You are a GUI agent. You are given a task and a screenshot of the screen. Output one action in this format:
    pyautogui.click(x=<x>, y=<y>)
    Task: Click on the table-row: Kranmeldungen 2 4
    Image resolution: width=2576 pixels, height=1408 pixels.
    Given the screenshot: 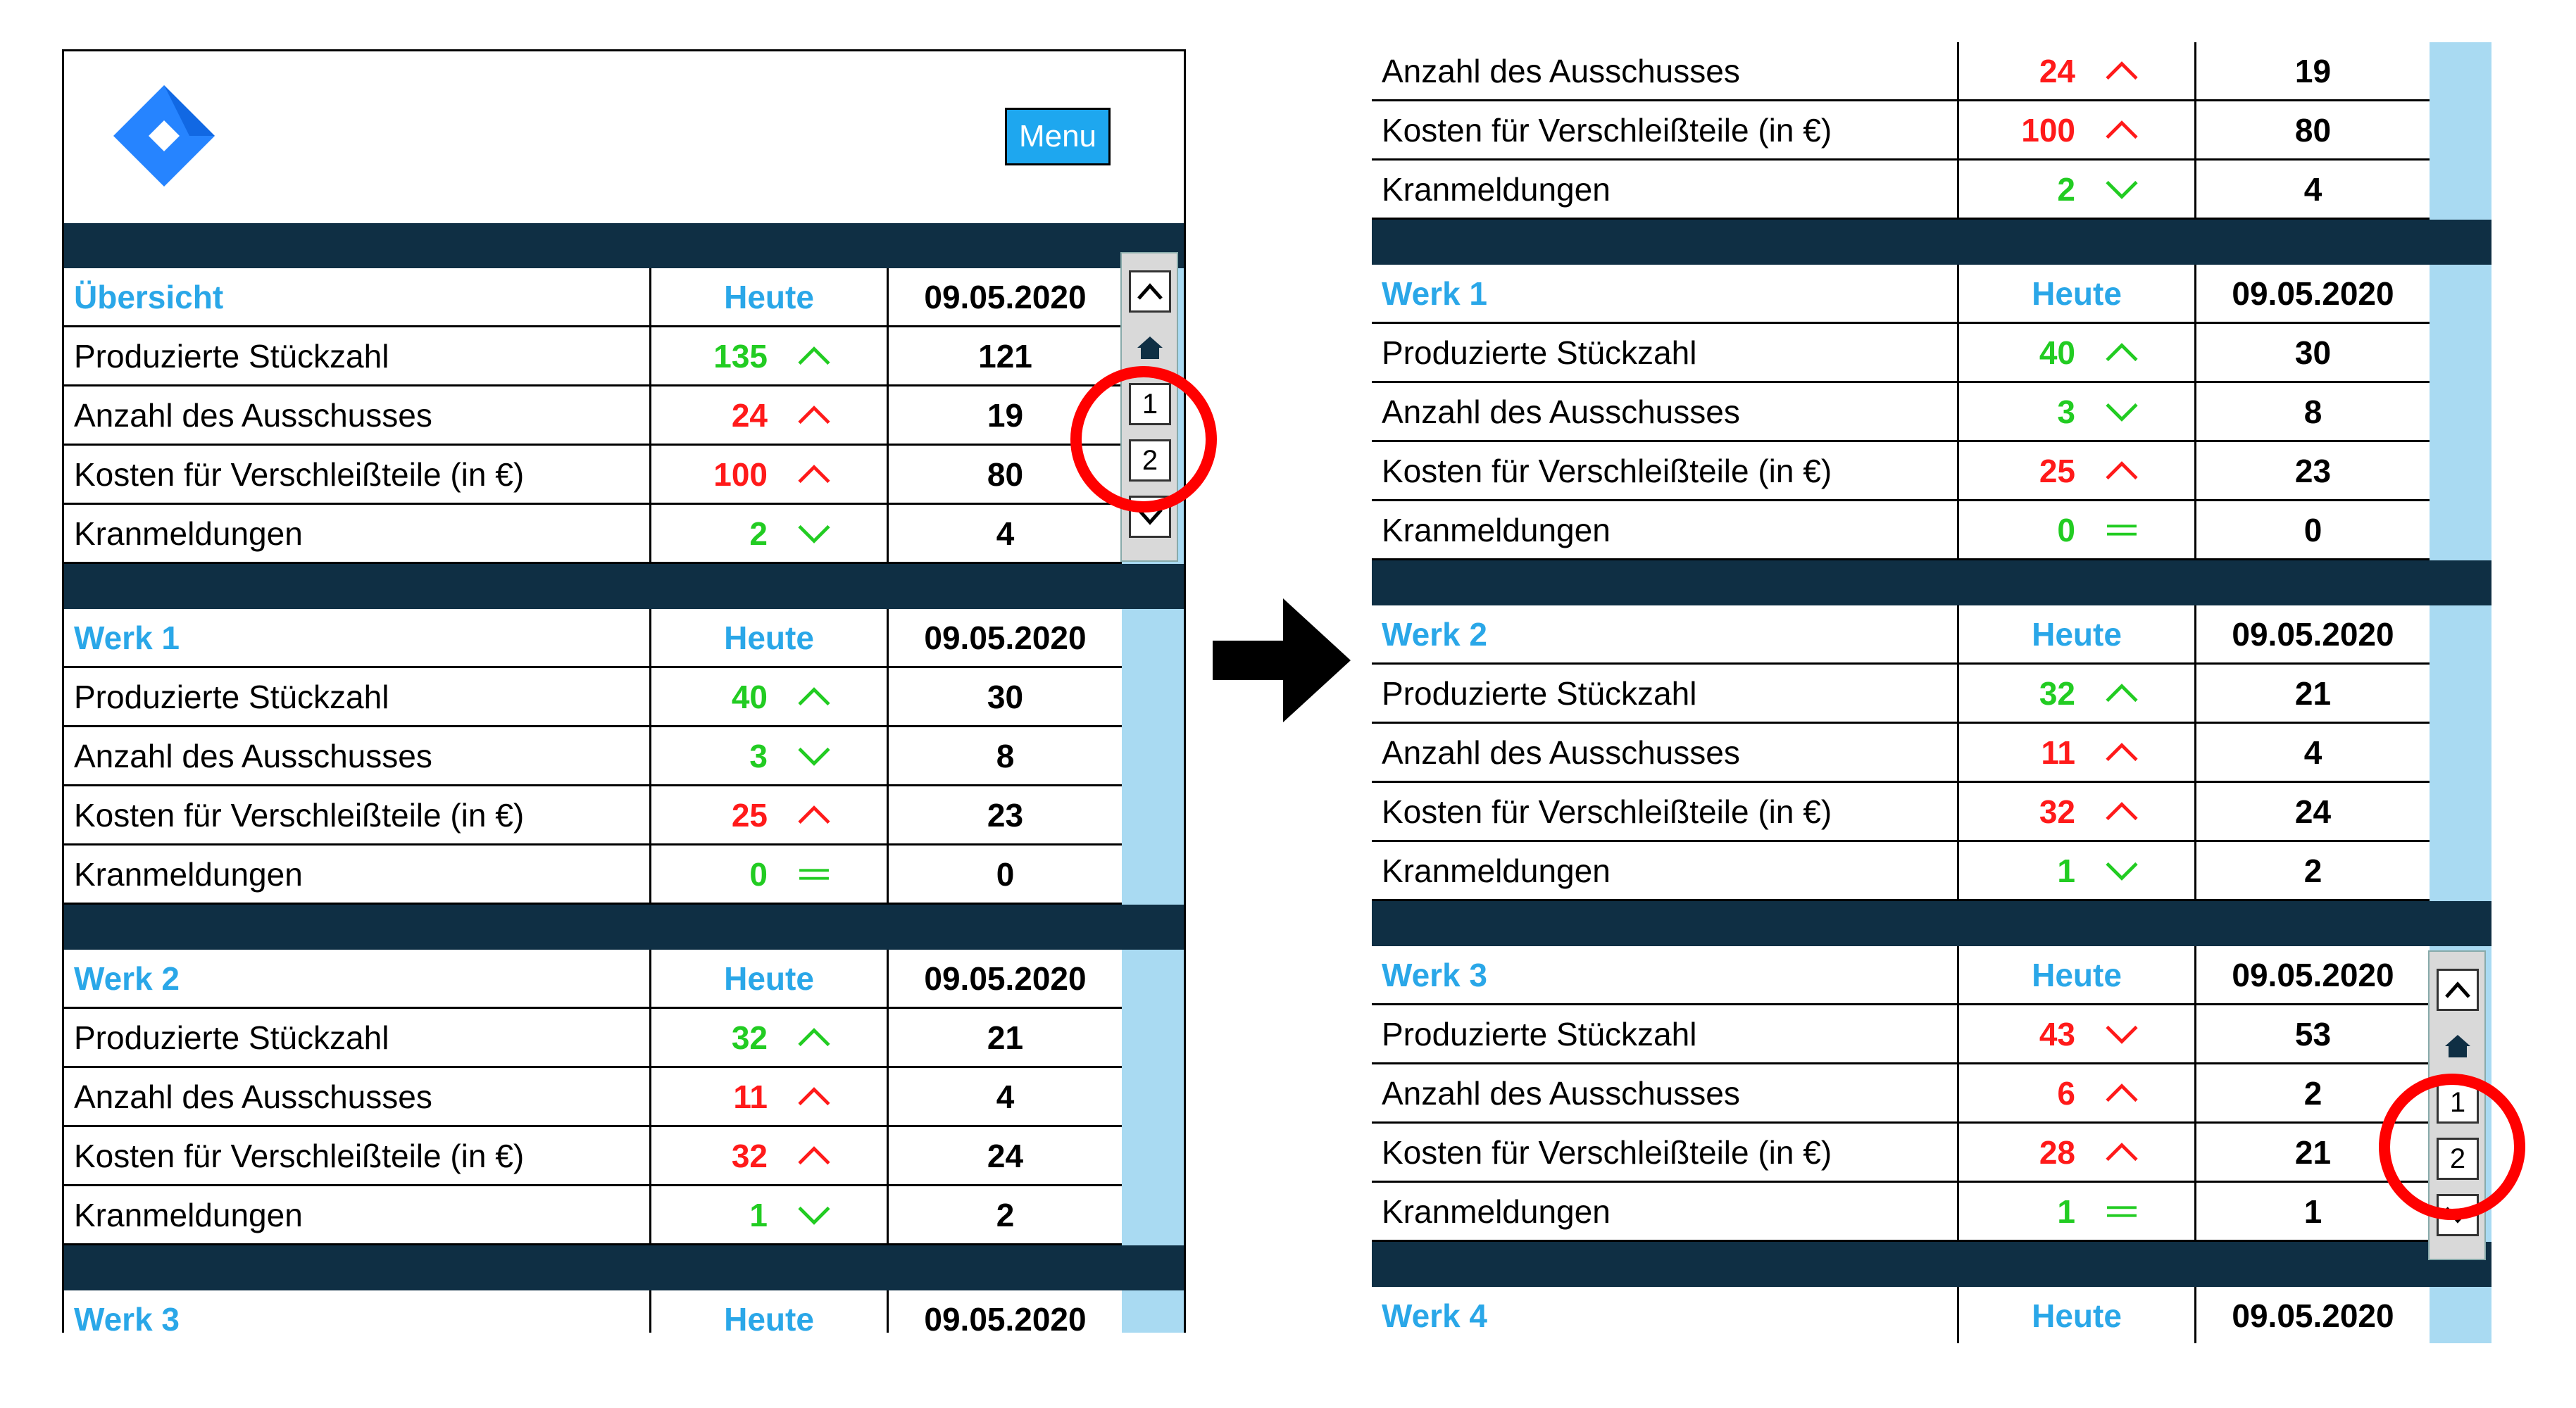 What is the action you would take?
    pyautogui.click(x=593, y=534)
    